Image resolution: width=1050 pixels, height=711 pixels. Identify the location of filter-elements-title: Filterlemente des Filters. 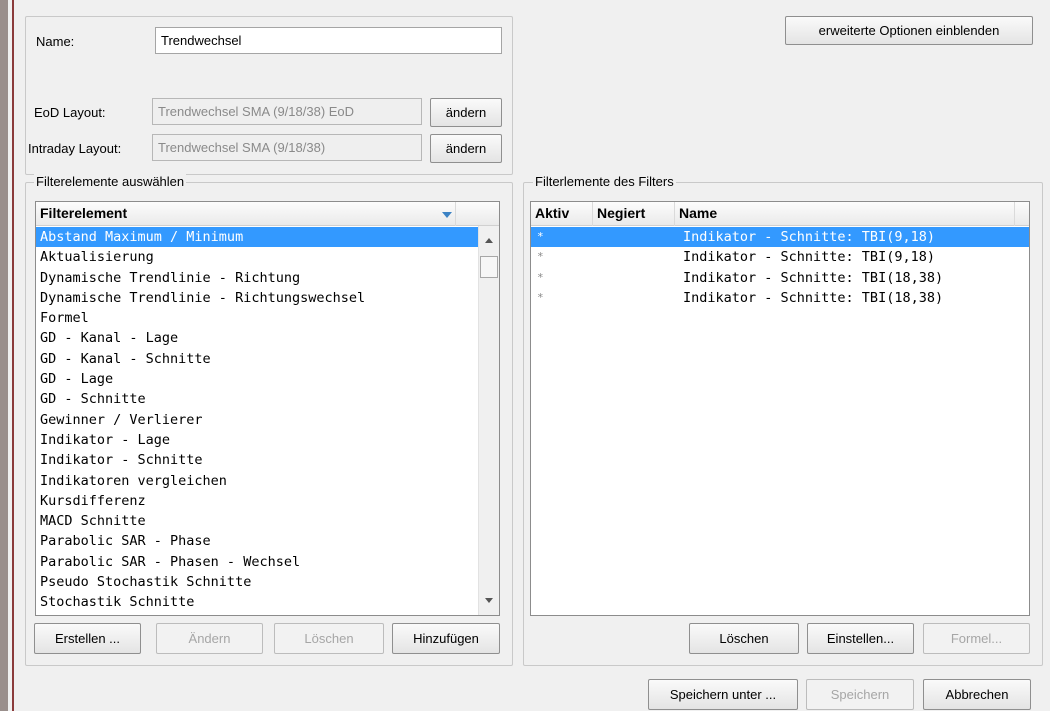
(604, 181).